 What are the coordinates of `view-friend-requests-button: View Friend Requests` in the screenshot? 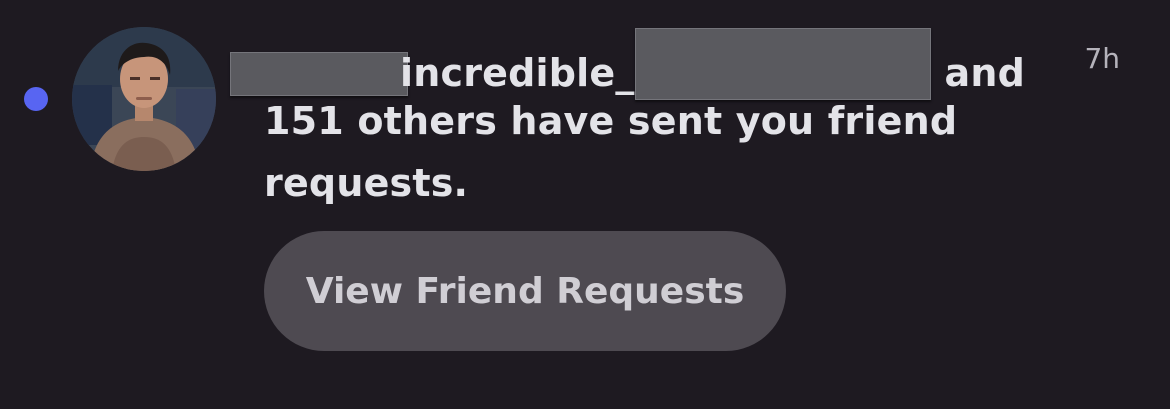 It's located at (525, 291).